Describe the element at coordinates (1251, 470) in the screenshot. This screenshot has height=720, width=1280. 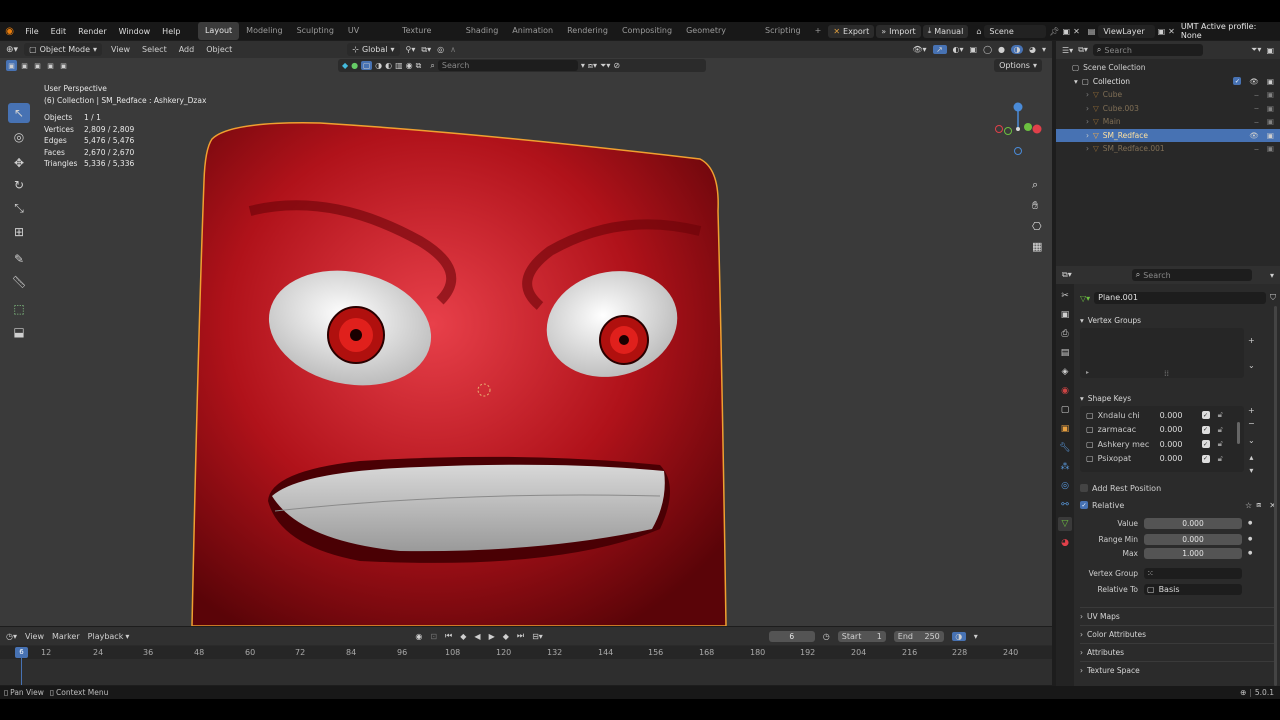
I see `move-down-icon: ▾` at that location.